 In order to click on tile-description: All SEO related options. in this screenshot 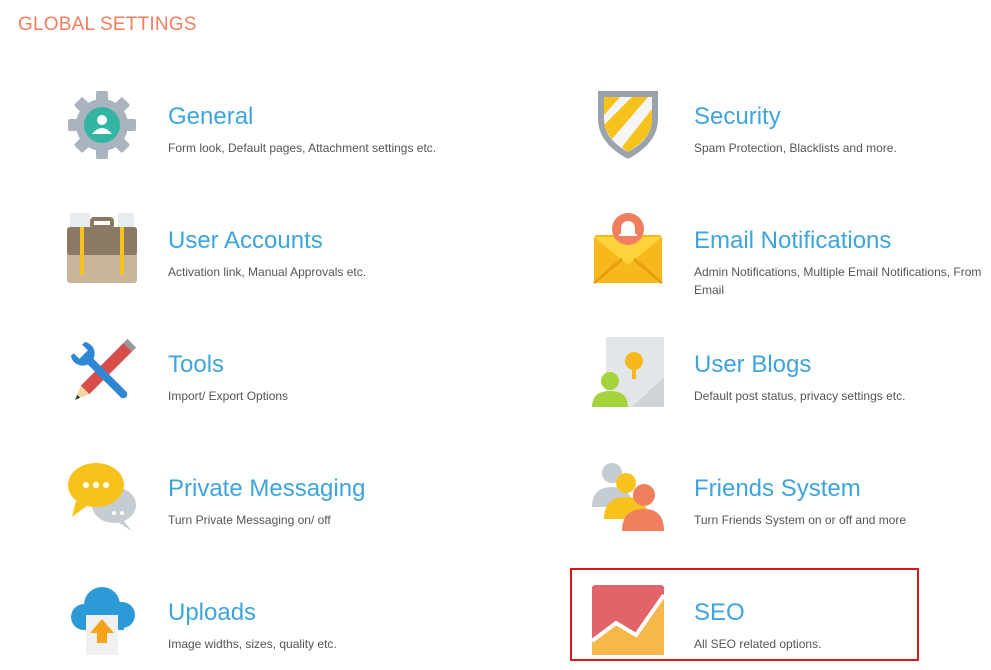, I will do `click(758, 644)`.